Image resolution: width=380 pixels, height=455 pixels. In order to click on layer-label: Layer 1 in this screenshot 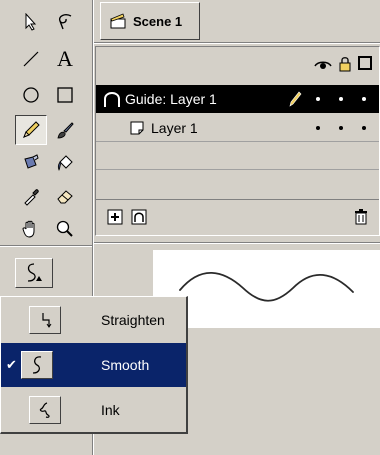, I will do `click(174, 128)`.